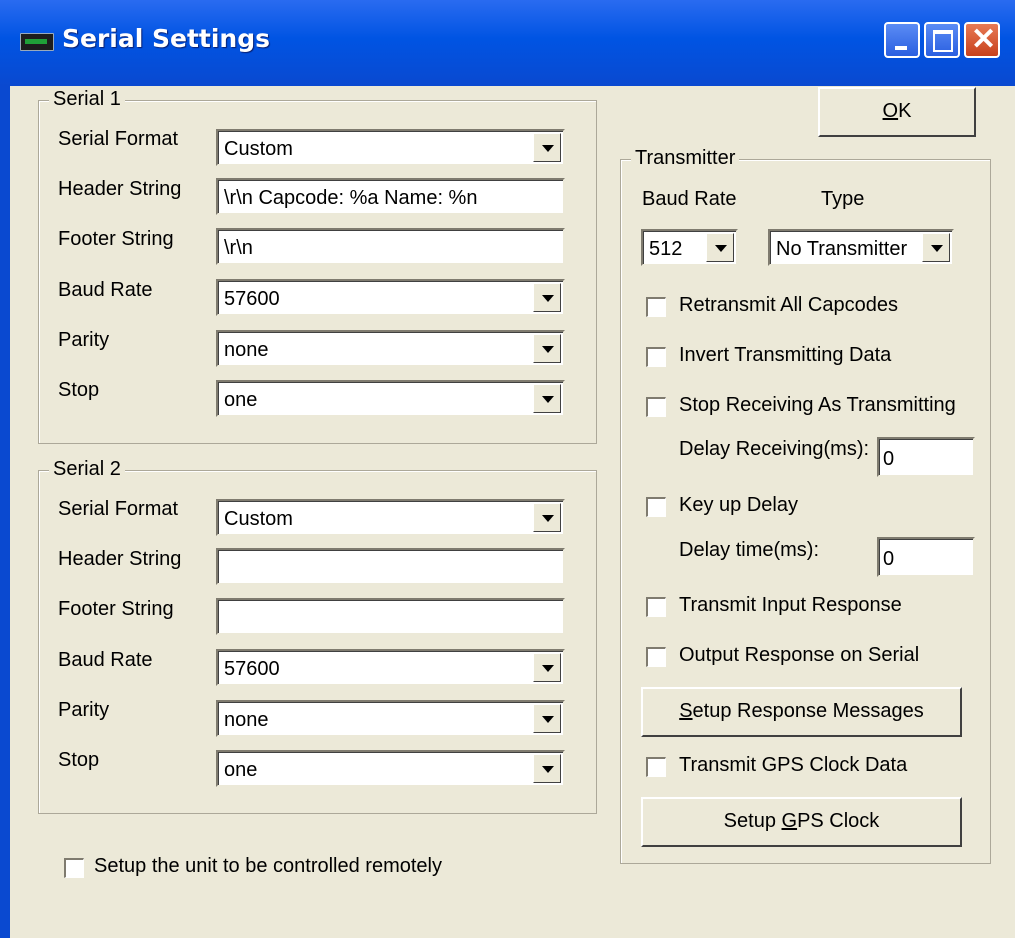 The height and width of the screenshot is (938, 1015). I want to click on tx-type-select: No Transmitter, so click(861, 247).